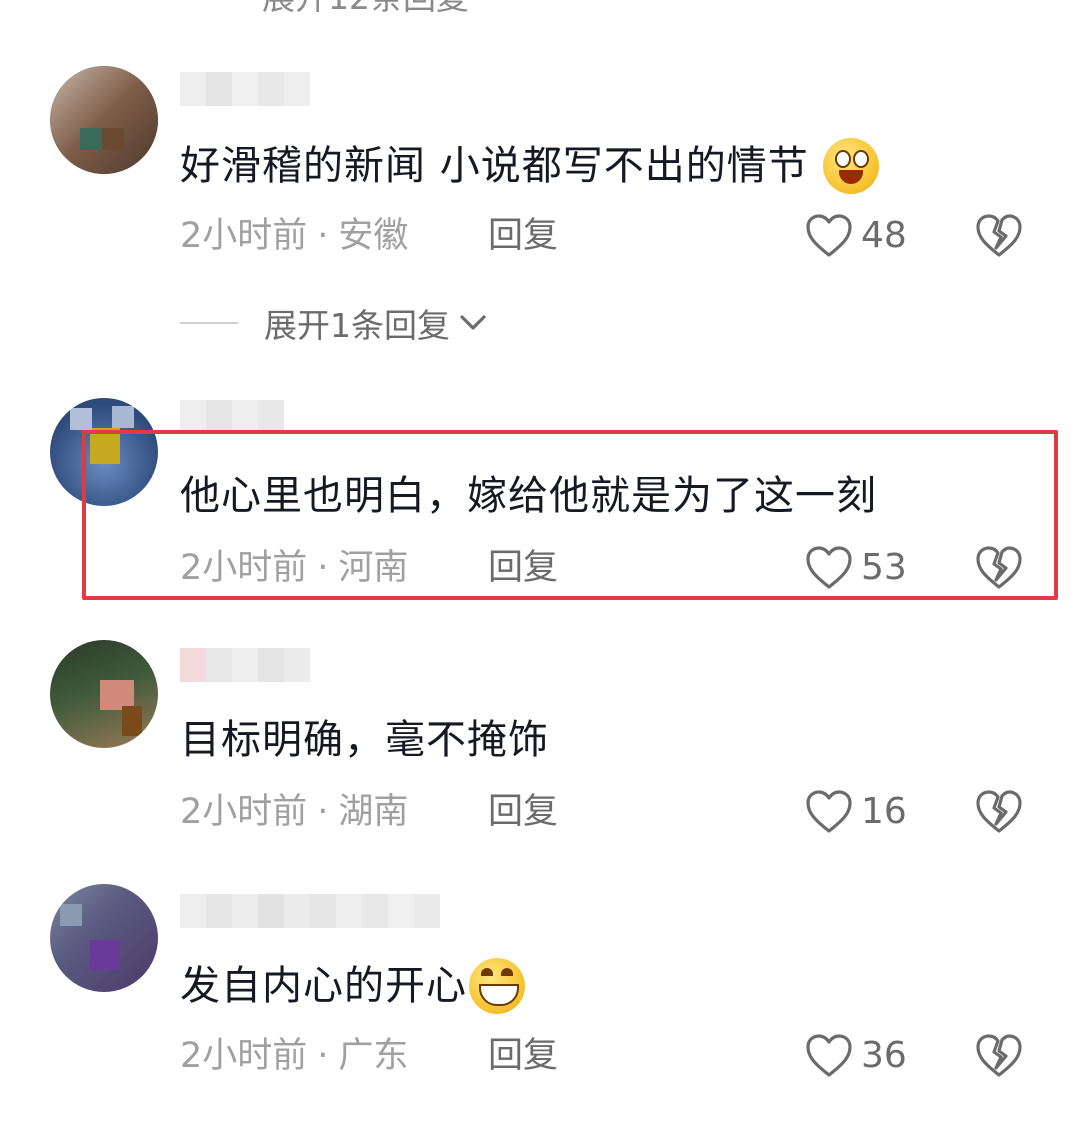 The width and height of the screenshot is (1080, 1127). I want to click on like-button: 48, so click(856, 236).